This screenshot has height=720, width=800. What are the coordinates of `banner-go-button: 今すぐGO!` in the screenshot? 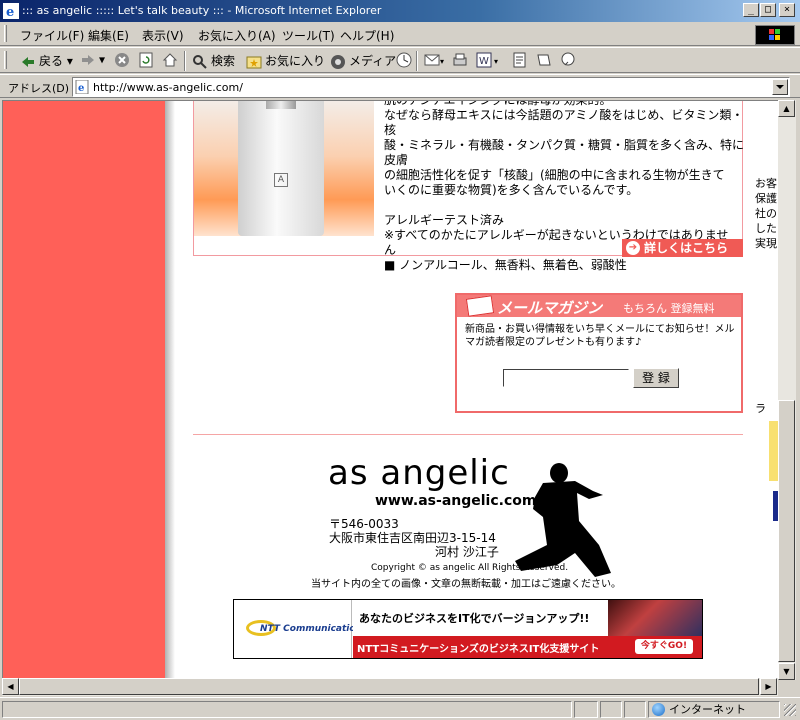 It's located at (664, 646).